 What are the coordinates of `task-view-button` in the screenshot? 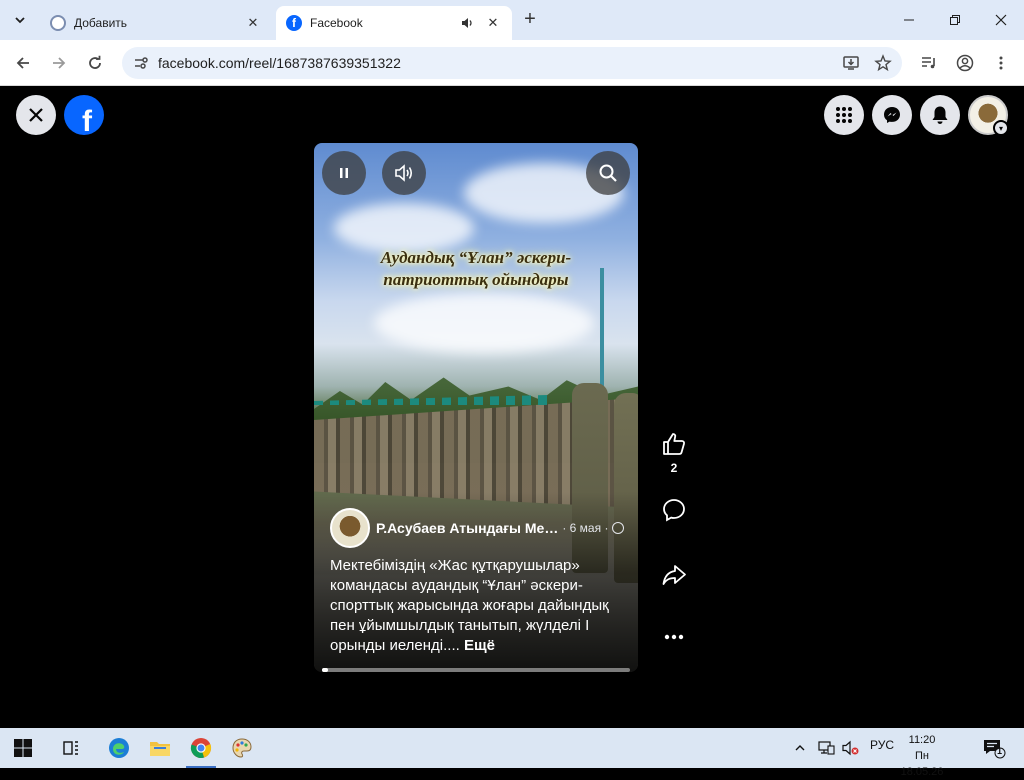 It's located at (71, 748).